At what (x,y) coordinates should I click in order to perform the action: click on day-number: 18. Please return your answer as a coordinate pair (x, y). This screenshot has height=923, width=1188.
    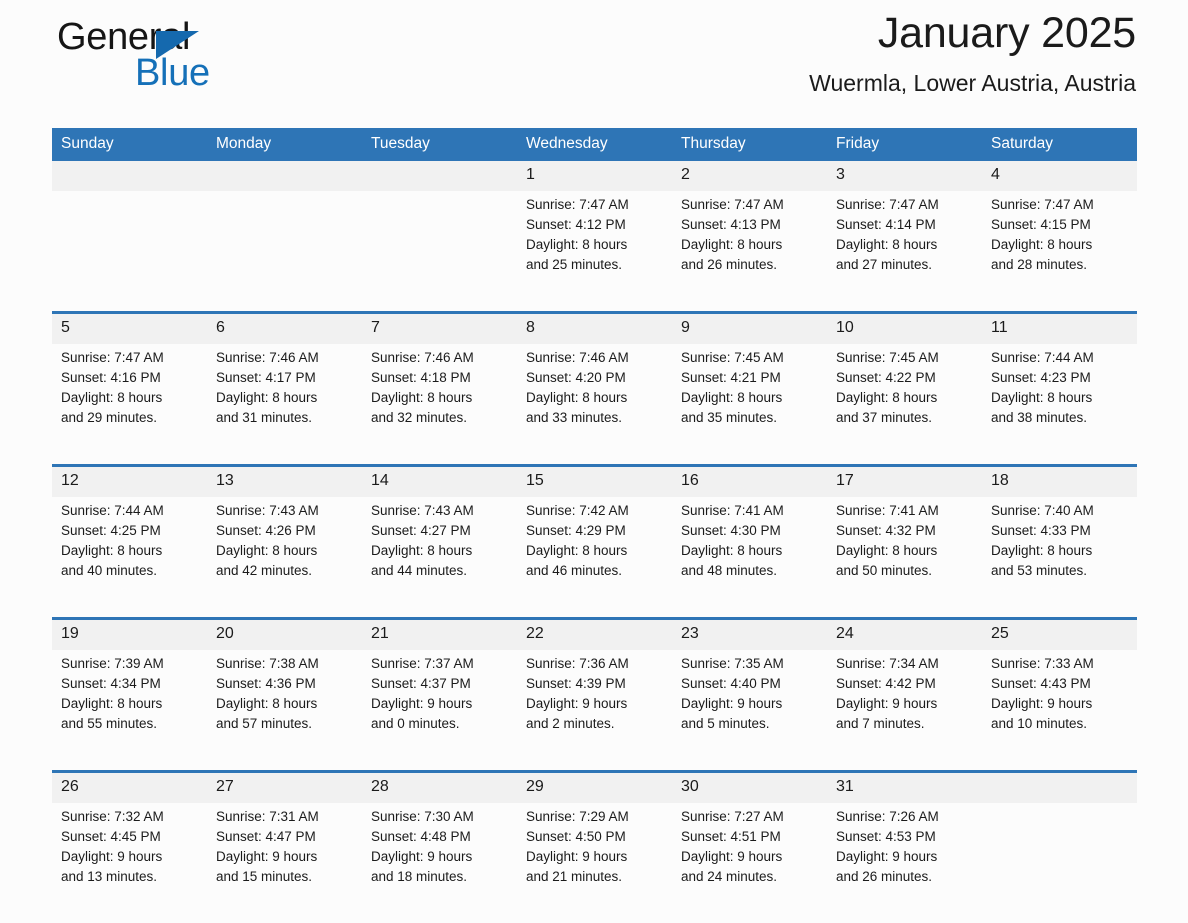
    Looking at the image, I should click on (1059, 482).